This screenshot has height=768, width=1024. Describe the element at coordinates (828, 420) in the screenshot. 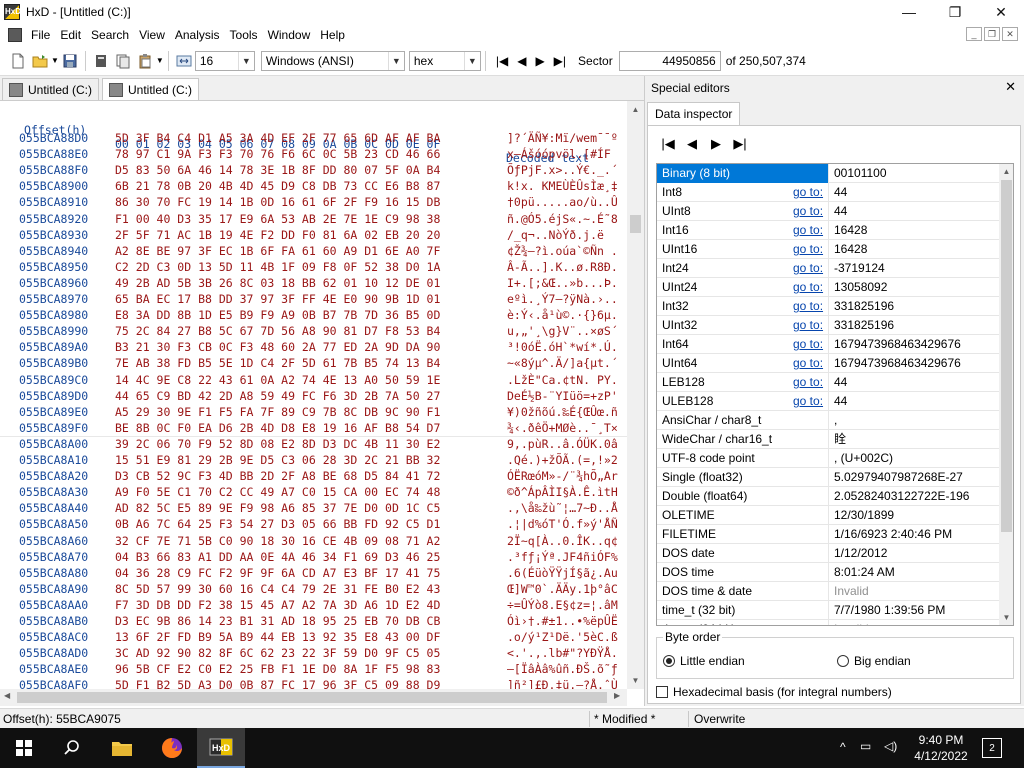

I see `inspector-row: AnsiChar / char8_t,` at that location.